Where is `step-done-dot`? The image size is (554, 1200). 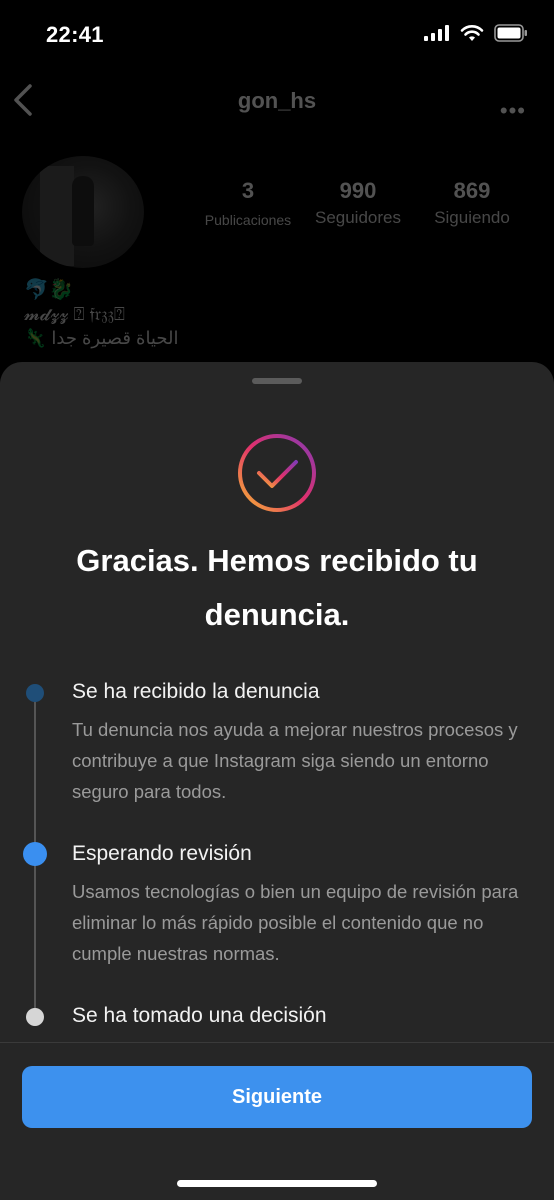
step-done-dot is located at coordinates (35, 693).